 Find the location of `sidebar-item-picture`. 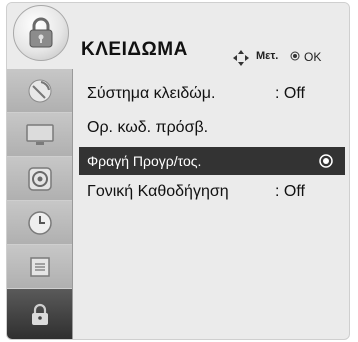

sidebar-item-picture is located at coordinates (39, 135).